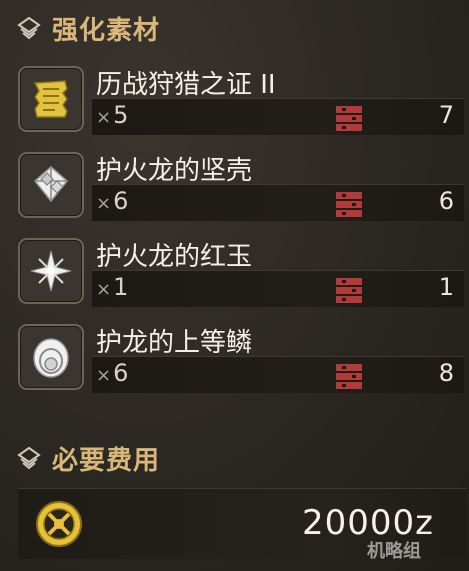 Image resolution: width=469 pixels, height=571 pixels. I want to click on section-title: 强化素材, so click(106, 30).